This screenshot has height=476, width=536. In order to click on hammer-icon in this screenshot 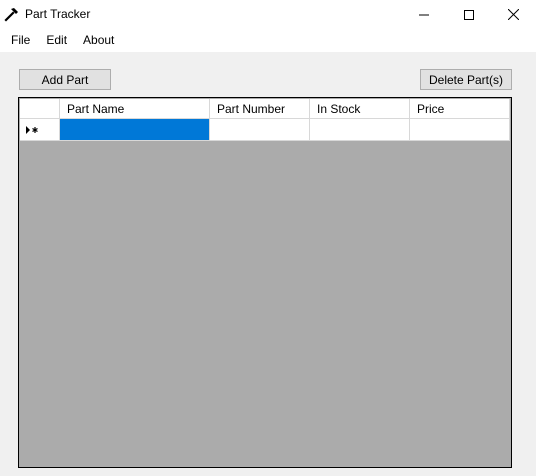, I will do `click(12, 14)`.